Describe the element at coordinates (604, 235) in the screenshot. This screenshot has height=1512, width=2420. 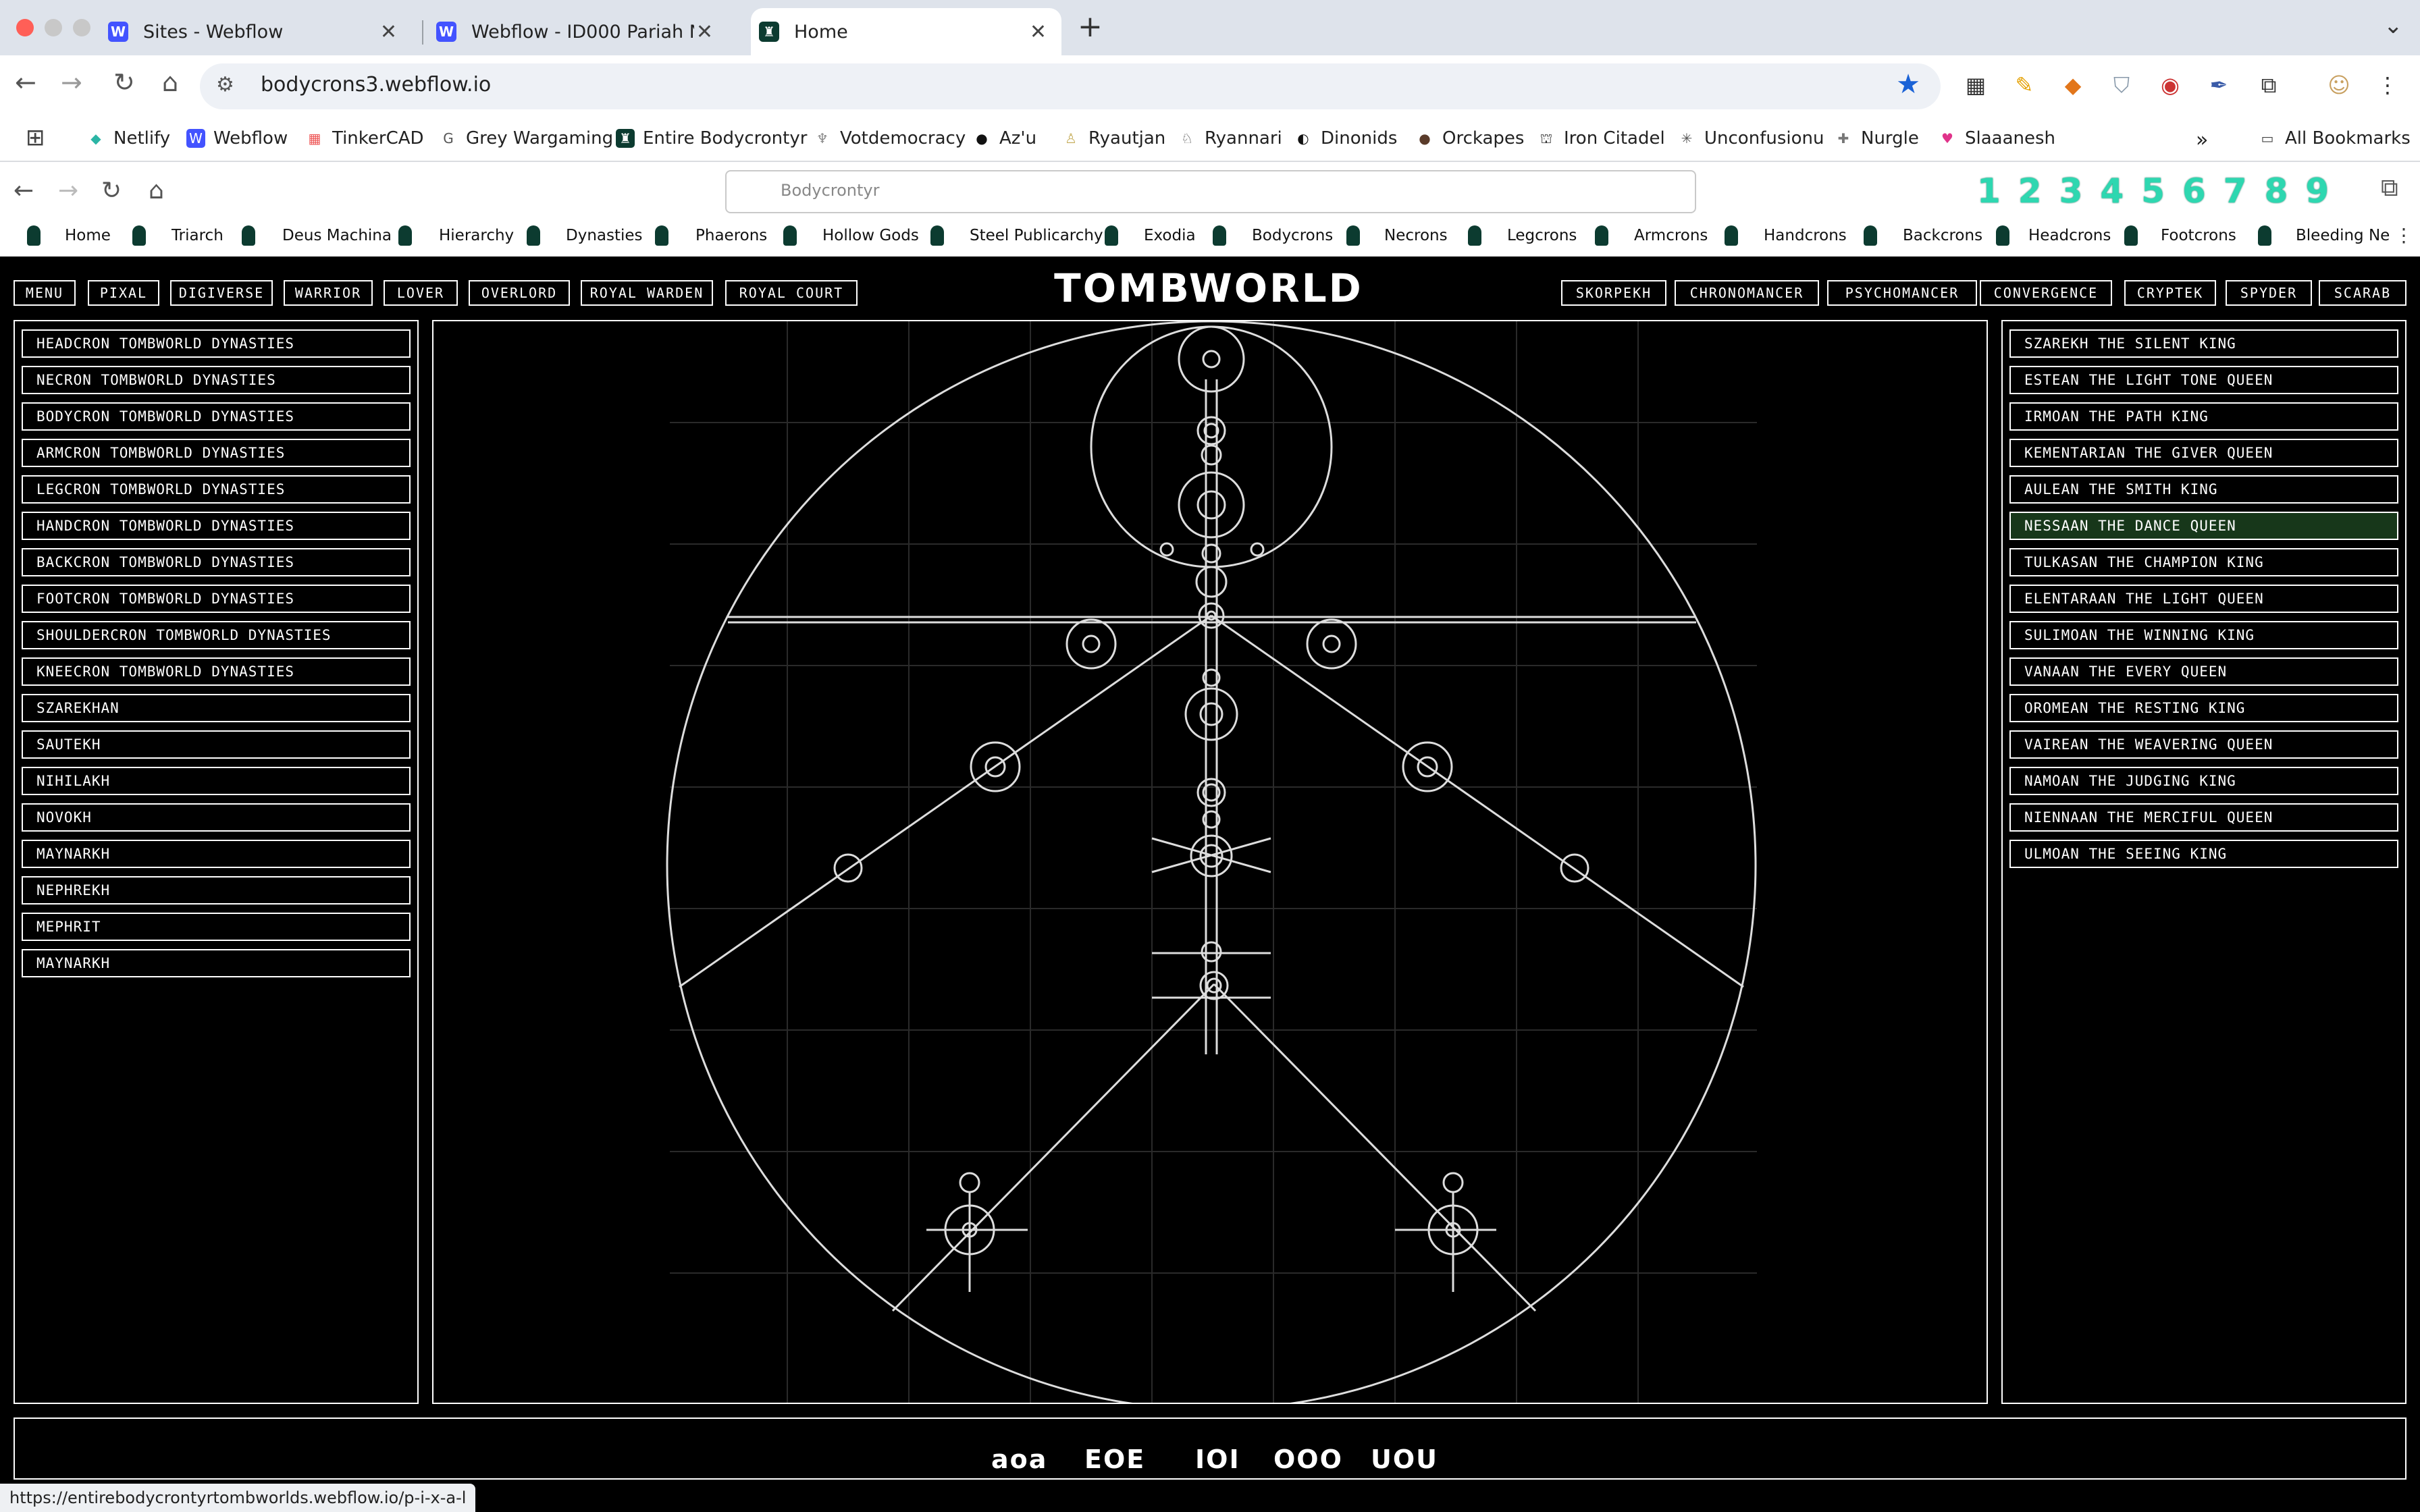
I see `site-bookmark-dynasties: Dynasties` at that location.